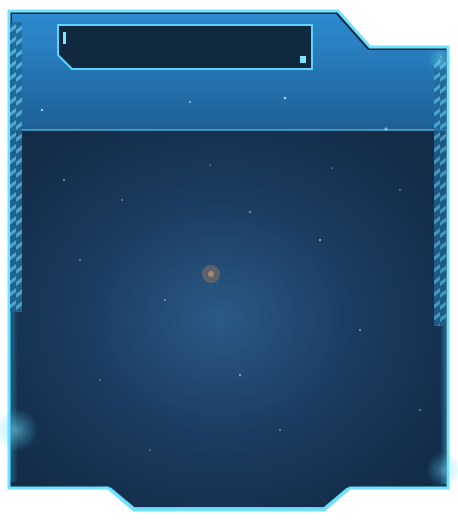  I want to click on panel-title, so click(185, 46).